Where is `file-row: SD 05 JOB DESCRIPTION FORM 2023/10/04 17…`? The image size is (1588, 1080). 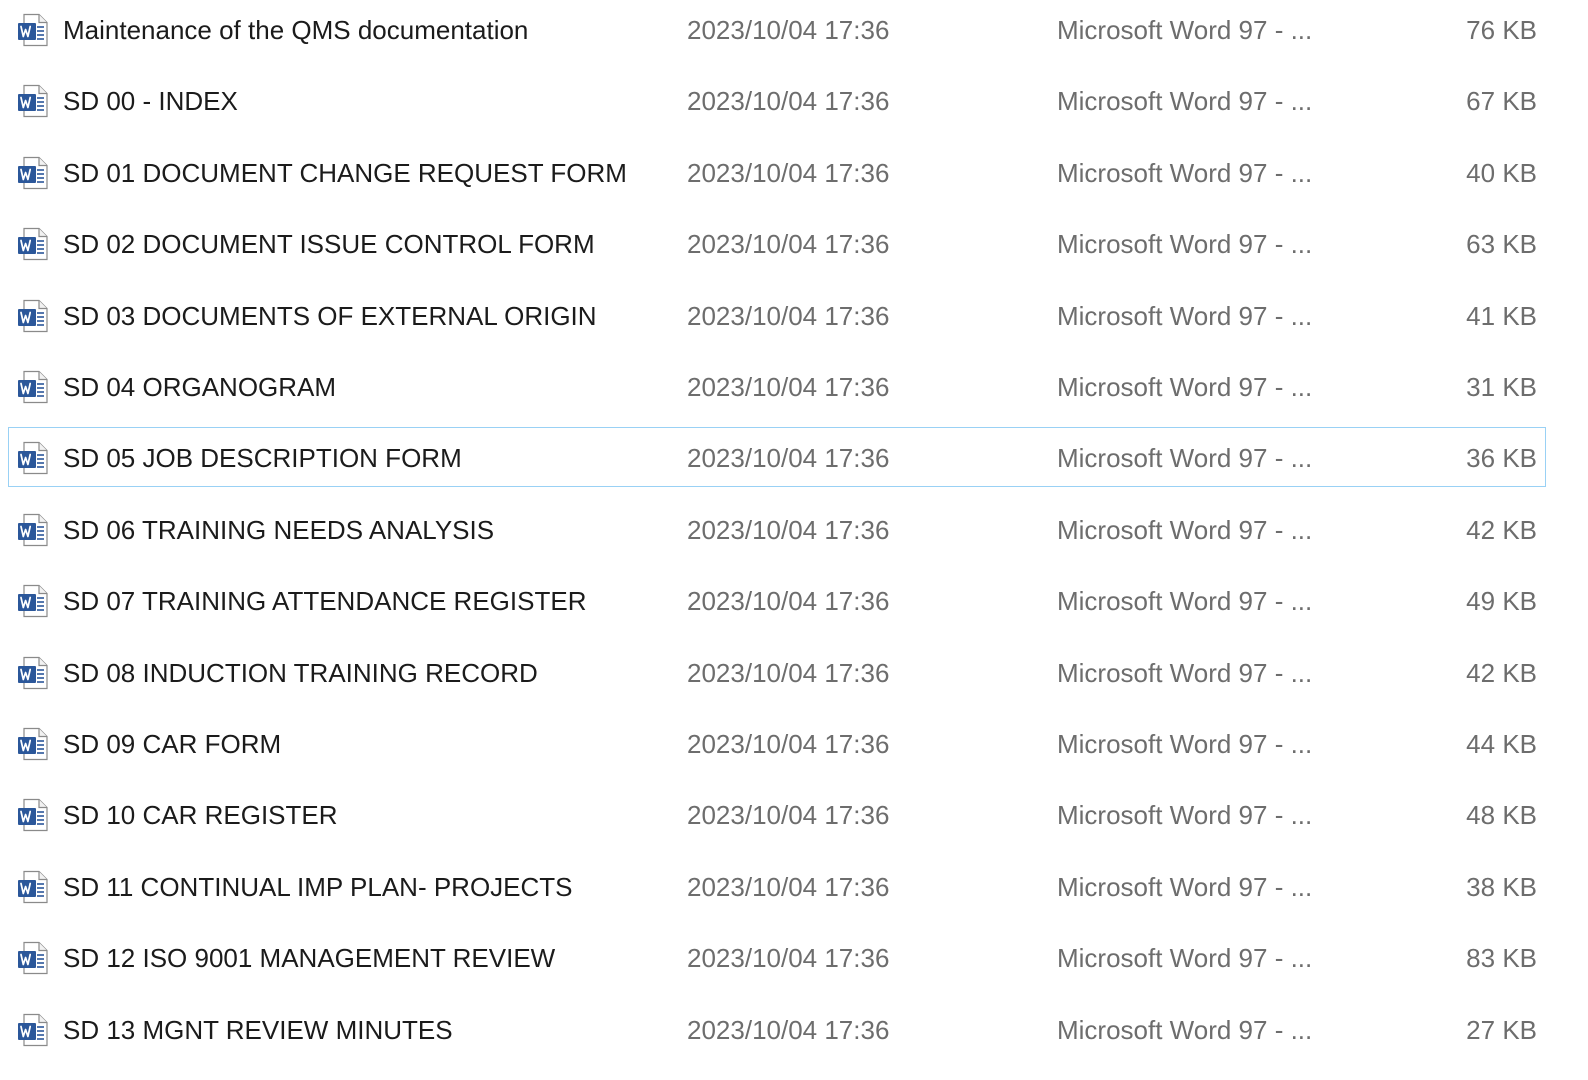 file-row: SD 05 JOB DESCRIPTION FORM 2023/10/04 17… is located at coordinates (777, 457).